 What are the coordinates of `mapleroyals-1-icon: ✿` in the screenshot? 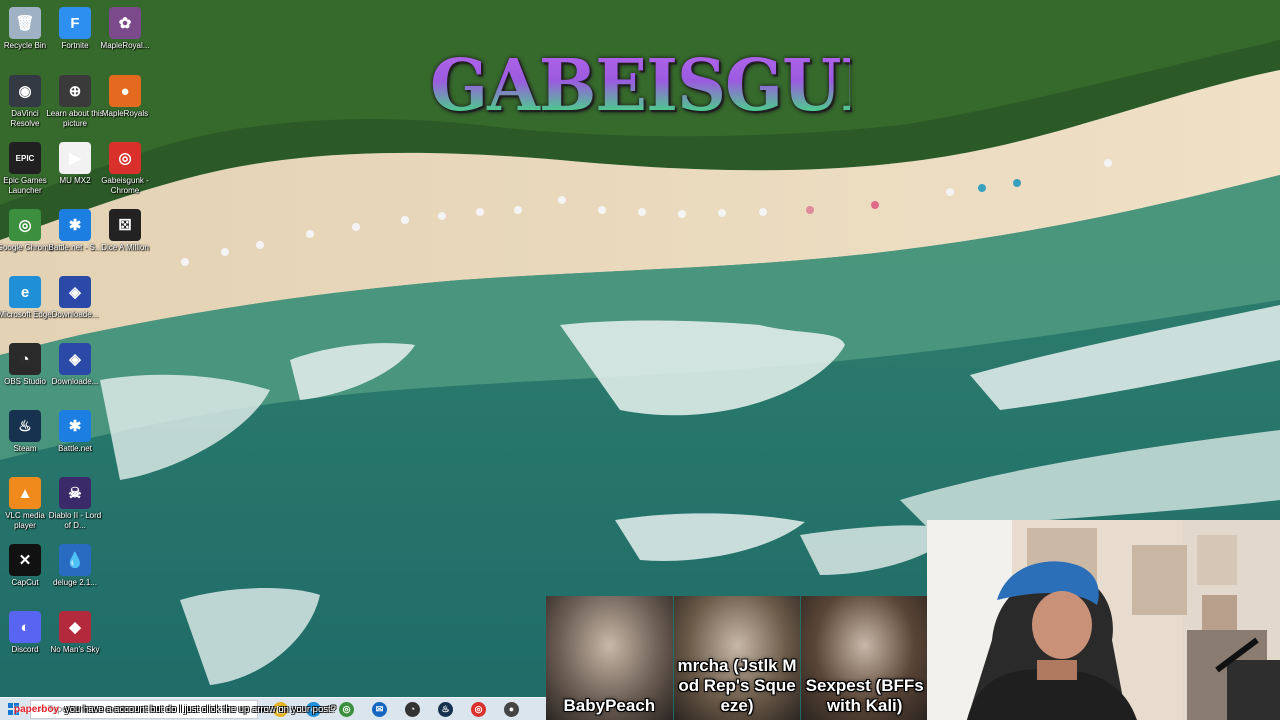 It's located at (125, 23).